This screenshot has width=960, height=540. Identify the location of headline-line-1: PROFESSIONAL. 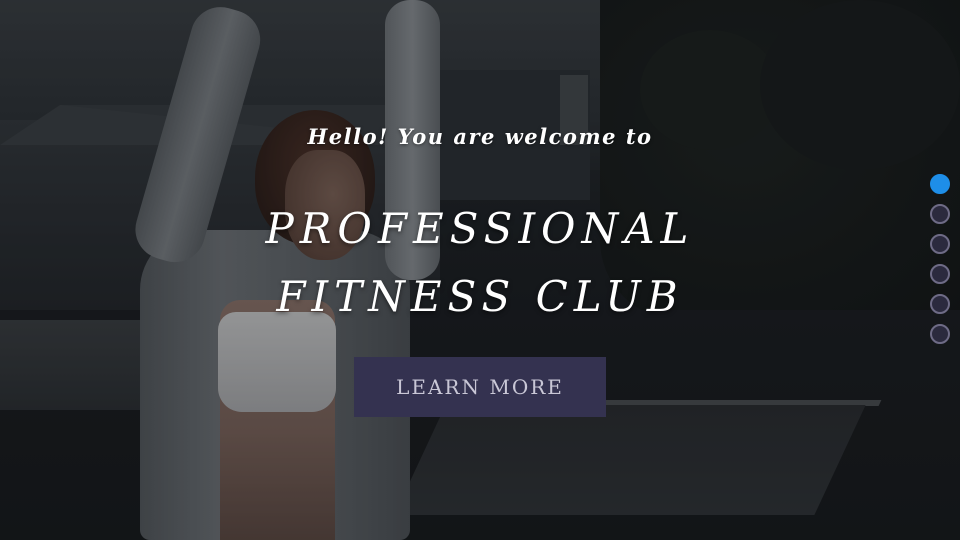
(480, 228).